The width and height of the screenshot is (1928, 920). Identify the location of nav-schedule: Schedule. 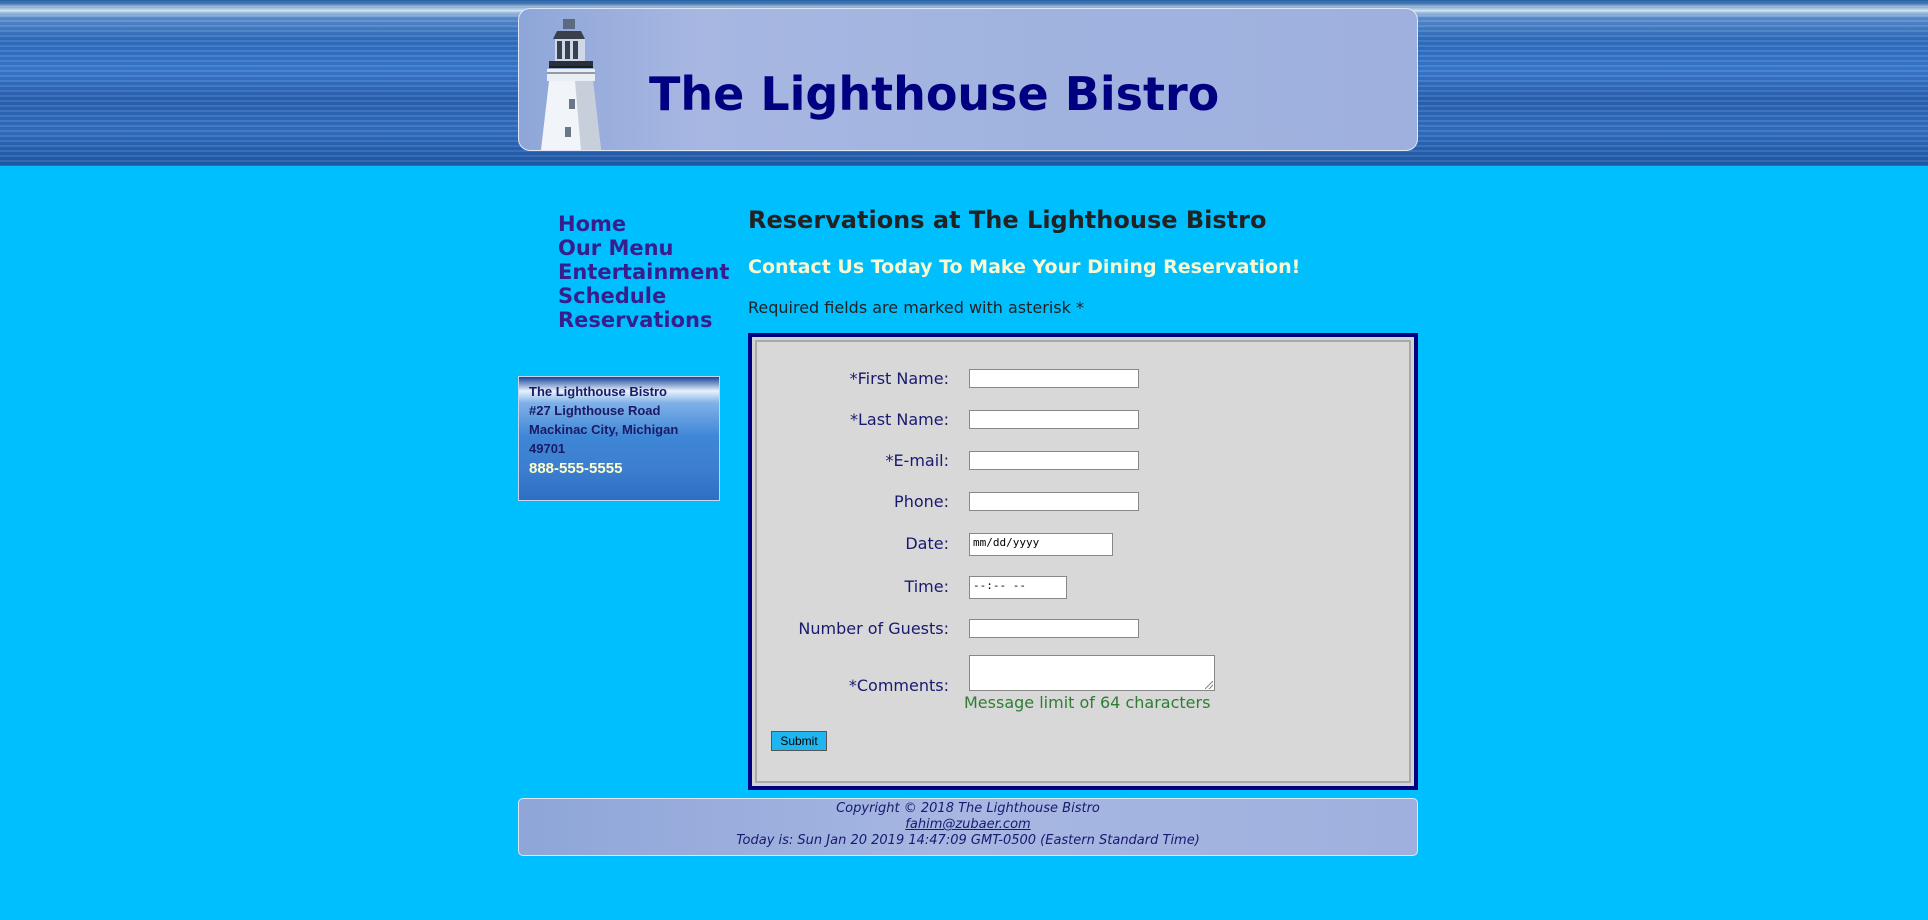
(643, 296).